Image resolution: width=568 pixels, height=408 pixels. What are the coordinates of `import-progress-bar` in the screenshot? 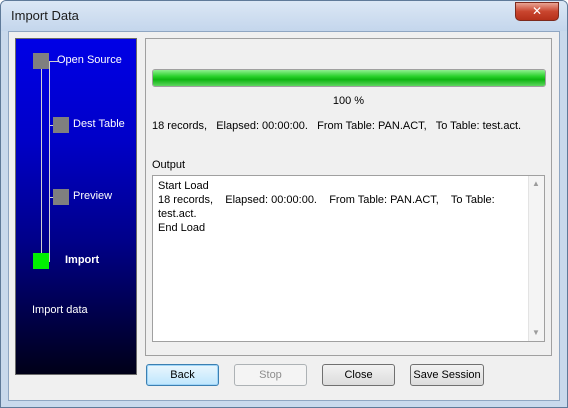 It's located at (349, 78).